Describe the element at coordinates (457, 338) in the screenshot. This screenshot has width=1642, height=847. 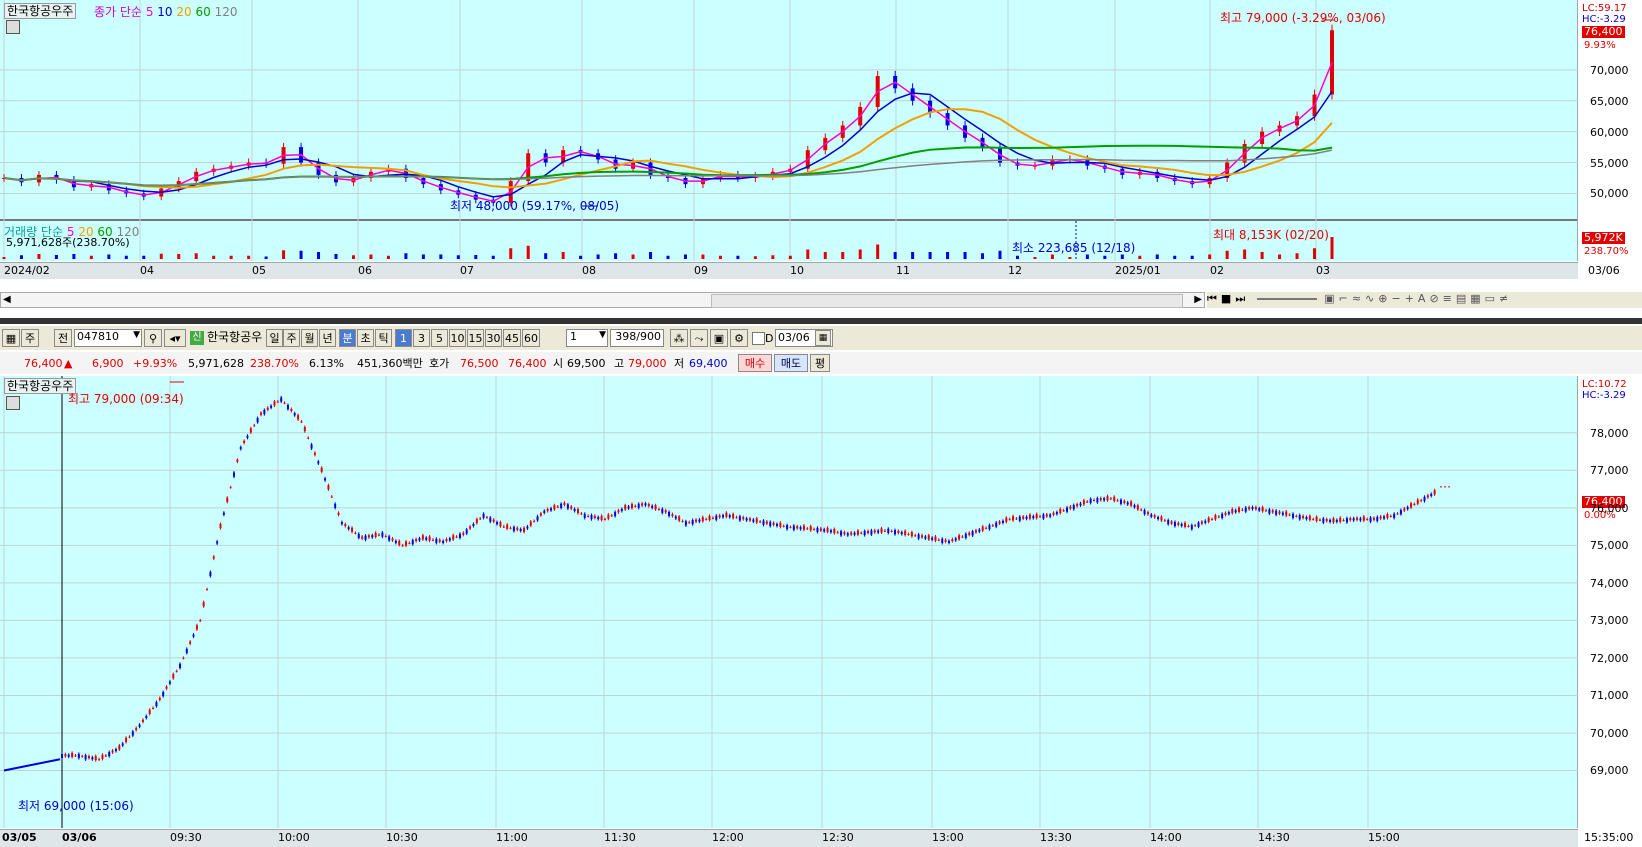
I see `minute-10-button: 10` at that location.